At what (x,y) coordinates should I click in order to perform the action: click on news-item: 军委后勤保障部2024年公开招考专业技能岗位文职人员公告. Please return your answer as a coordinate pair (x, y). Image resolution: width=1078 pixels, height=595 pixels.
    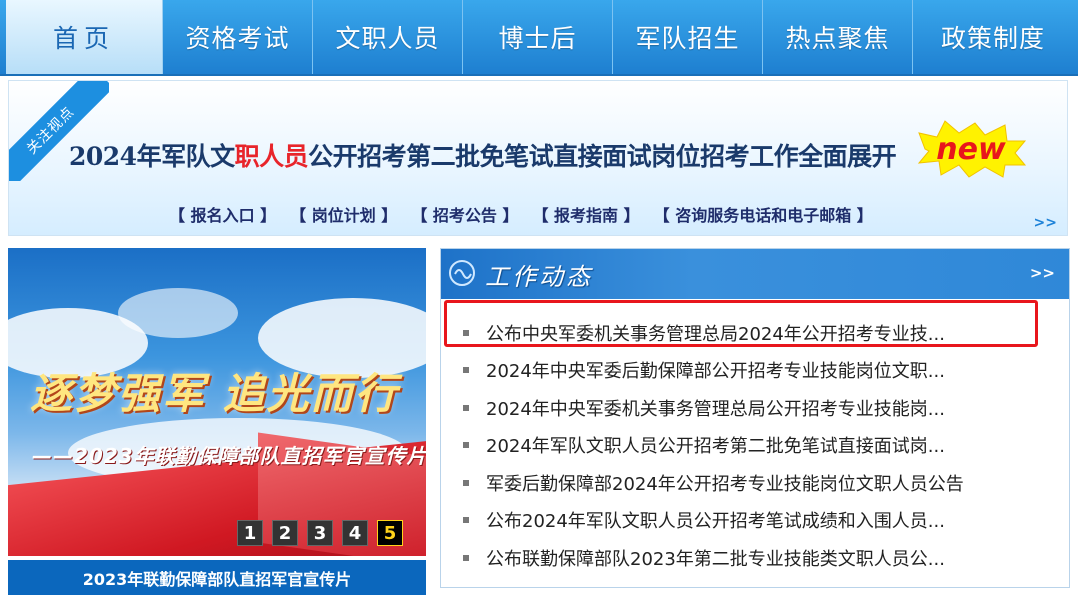
    Looking at the image, I should click on (758, 483).